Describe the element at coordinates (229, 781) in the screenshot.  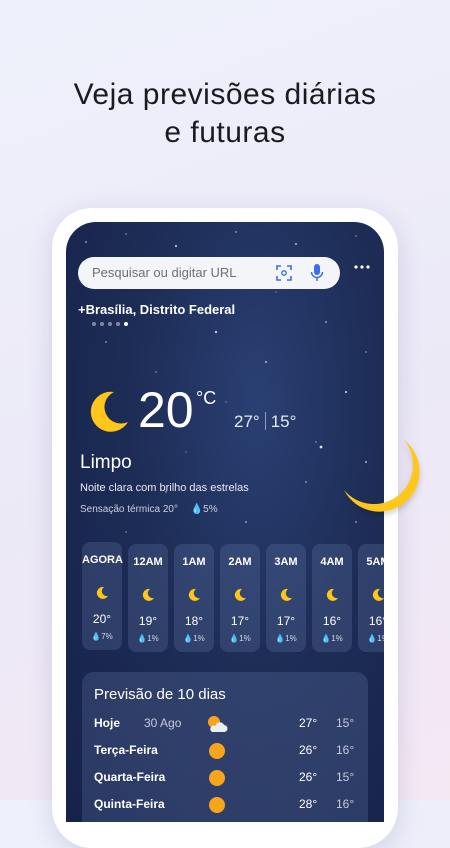
I see `forecast-row: Quarta-Feira 26° 15°` at that location.